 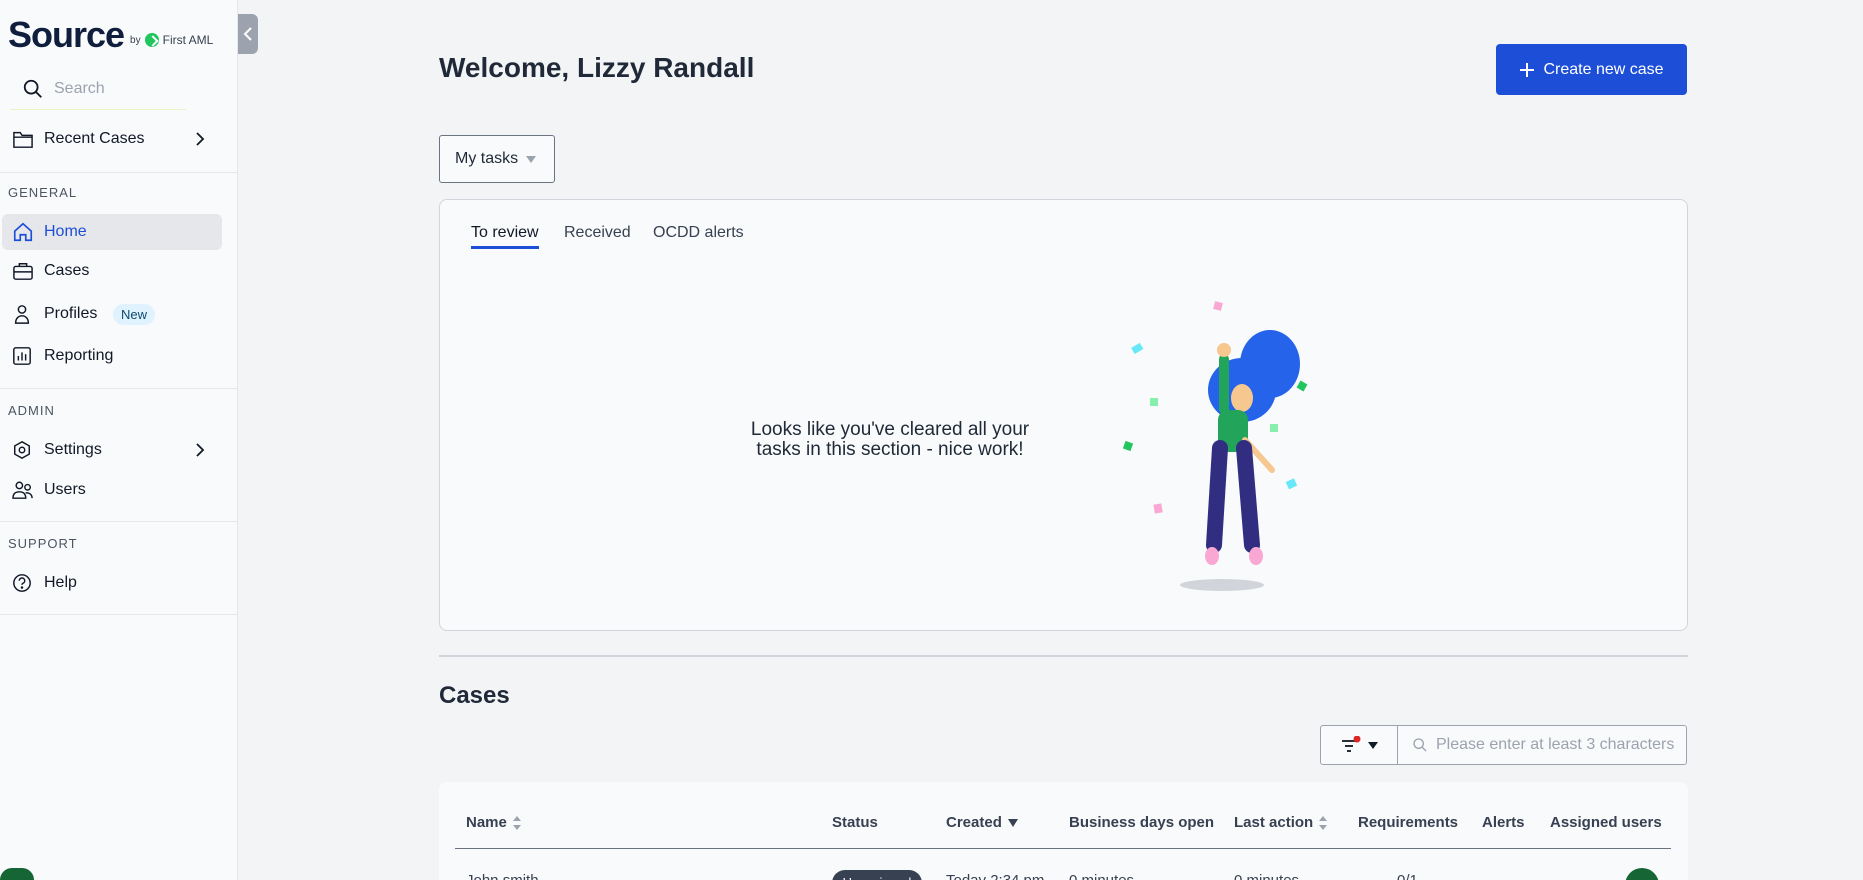 What do you see at coordinates (67, 270) in the screenshot?
I see `sidebar-item-label: Cases` at bounding box center [67, 270].